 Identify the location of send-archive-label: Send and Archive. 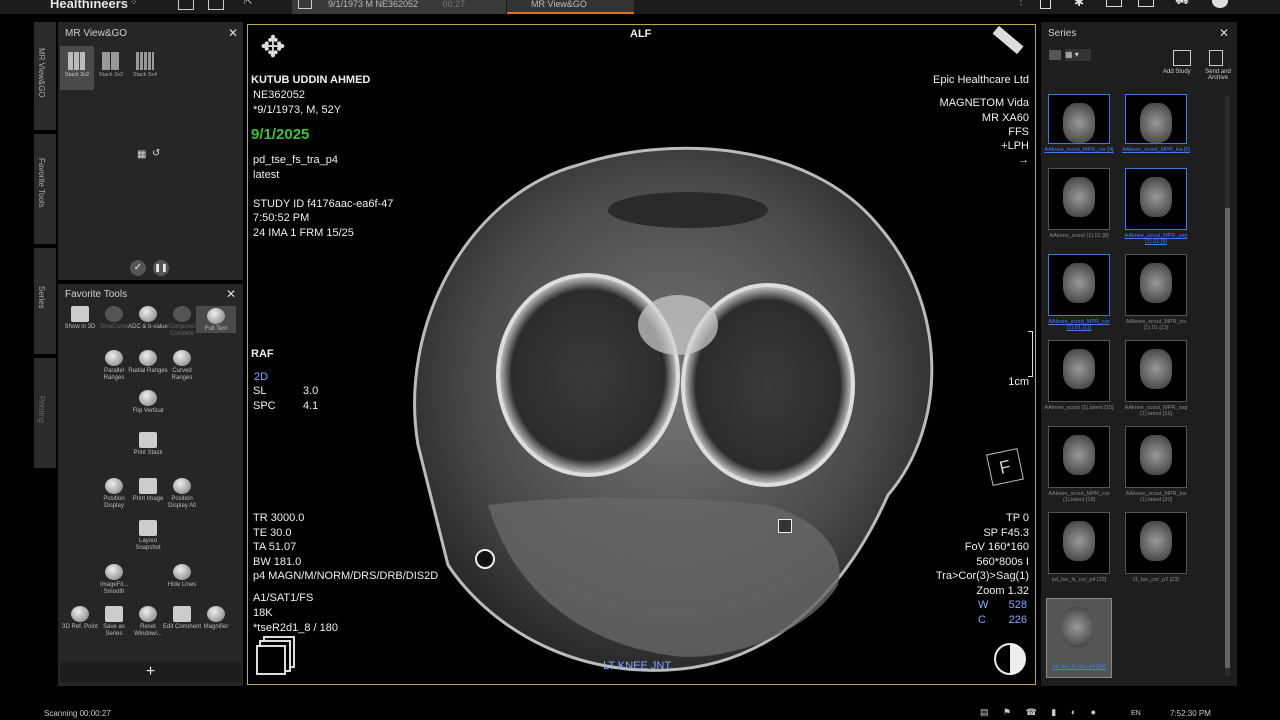
(1218, 75).